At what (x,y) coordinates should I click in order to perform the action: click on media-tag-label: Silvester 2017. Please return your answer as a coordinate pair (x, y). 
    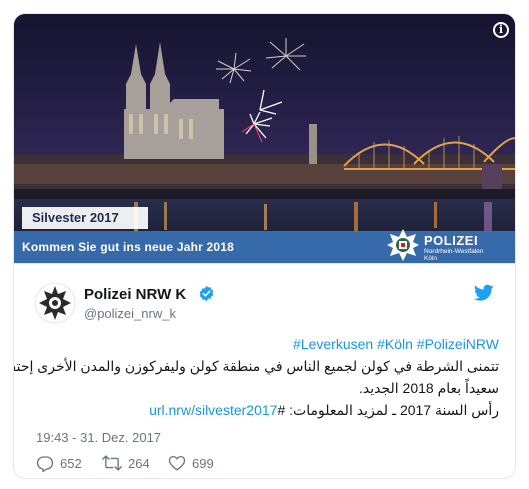
    Looking at the image, I should click on (85, 218).